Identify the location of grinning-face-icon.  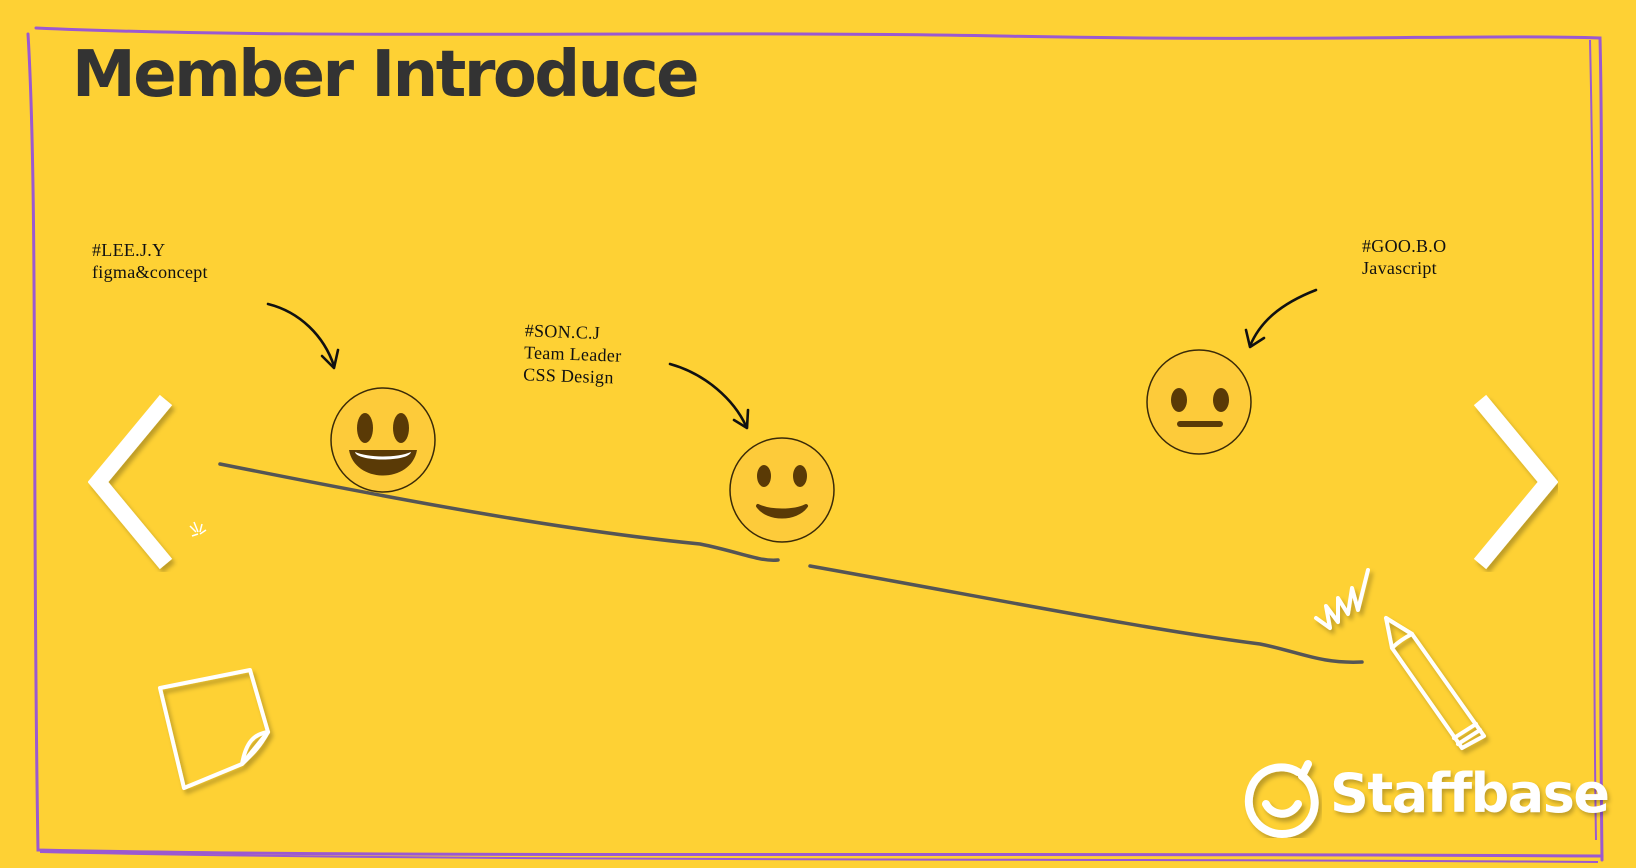
(383, 440).